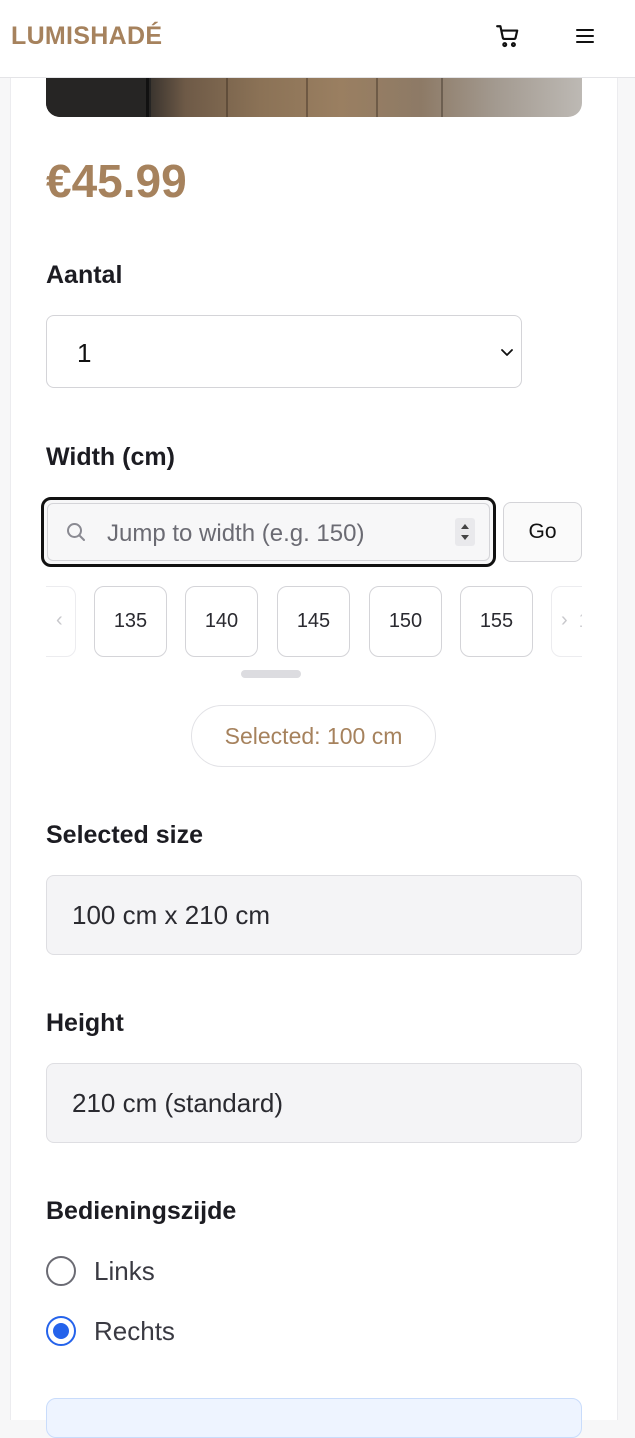 The image size is (635, 1438). Describe the element at coordinates (313, 736) in the screenshot. I see `selected-width-badge: Selected: 100 cm` at that location.